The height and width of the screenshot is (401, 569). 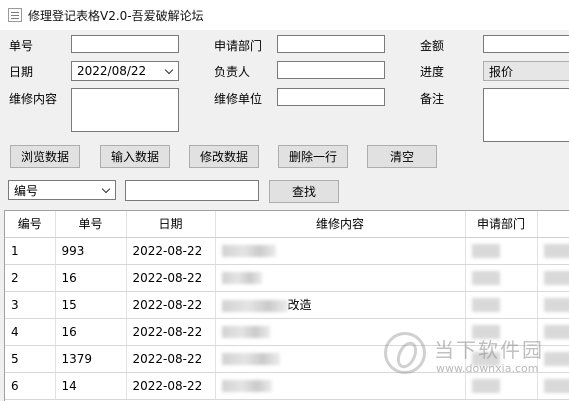 What do you see at coordinates (15, 15) in the screenshot?
I see `form-app-icon` at bounding box center [15, 15].